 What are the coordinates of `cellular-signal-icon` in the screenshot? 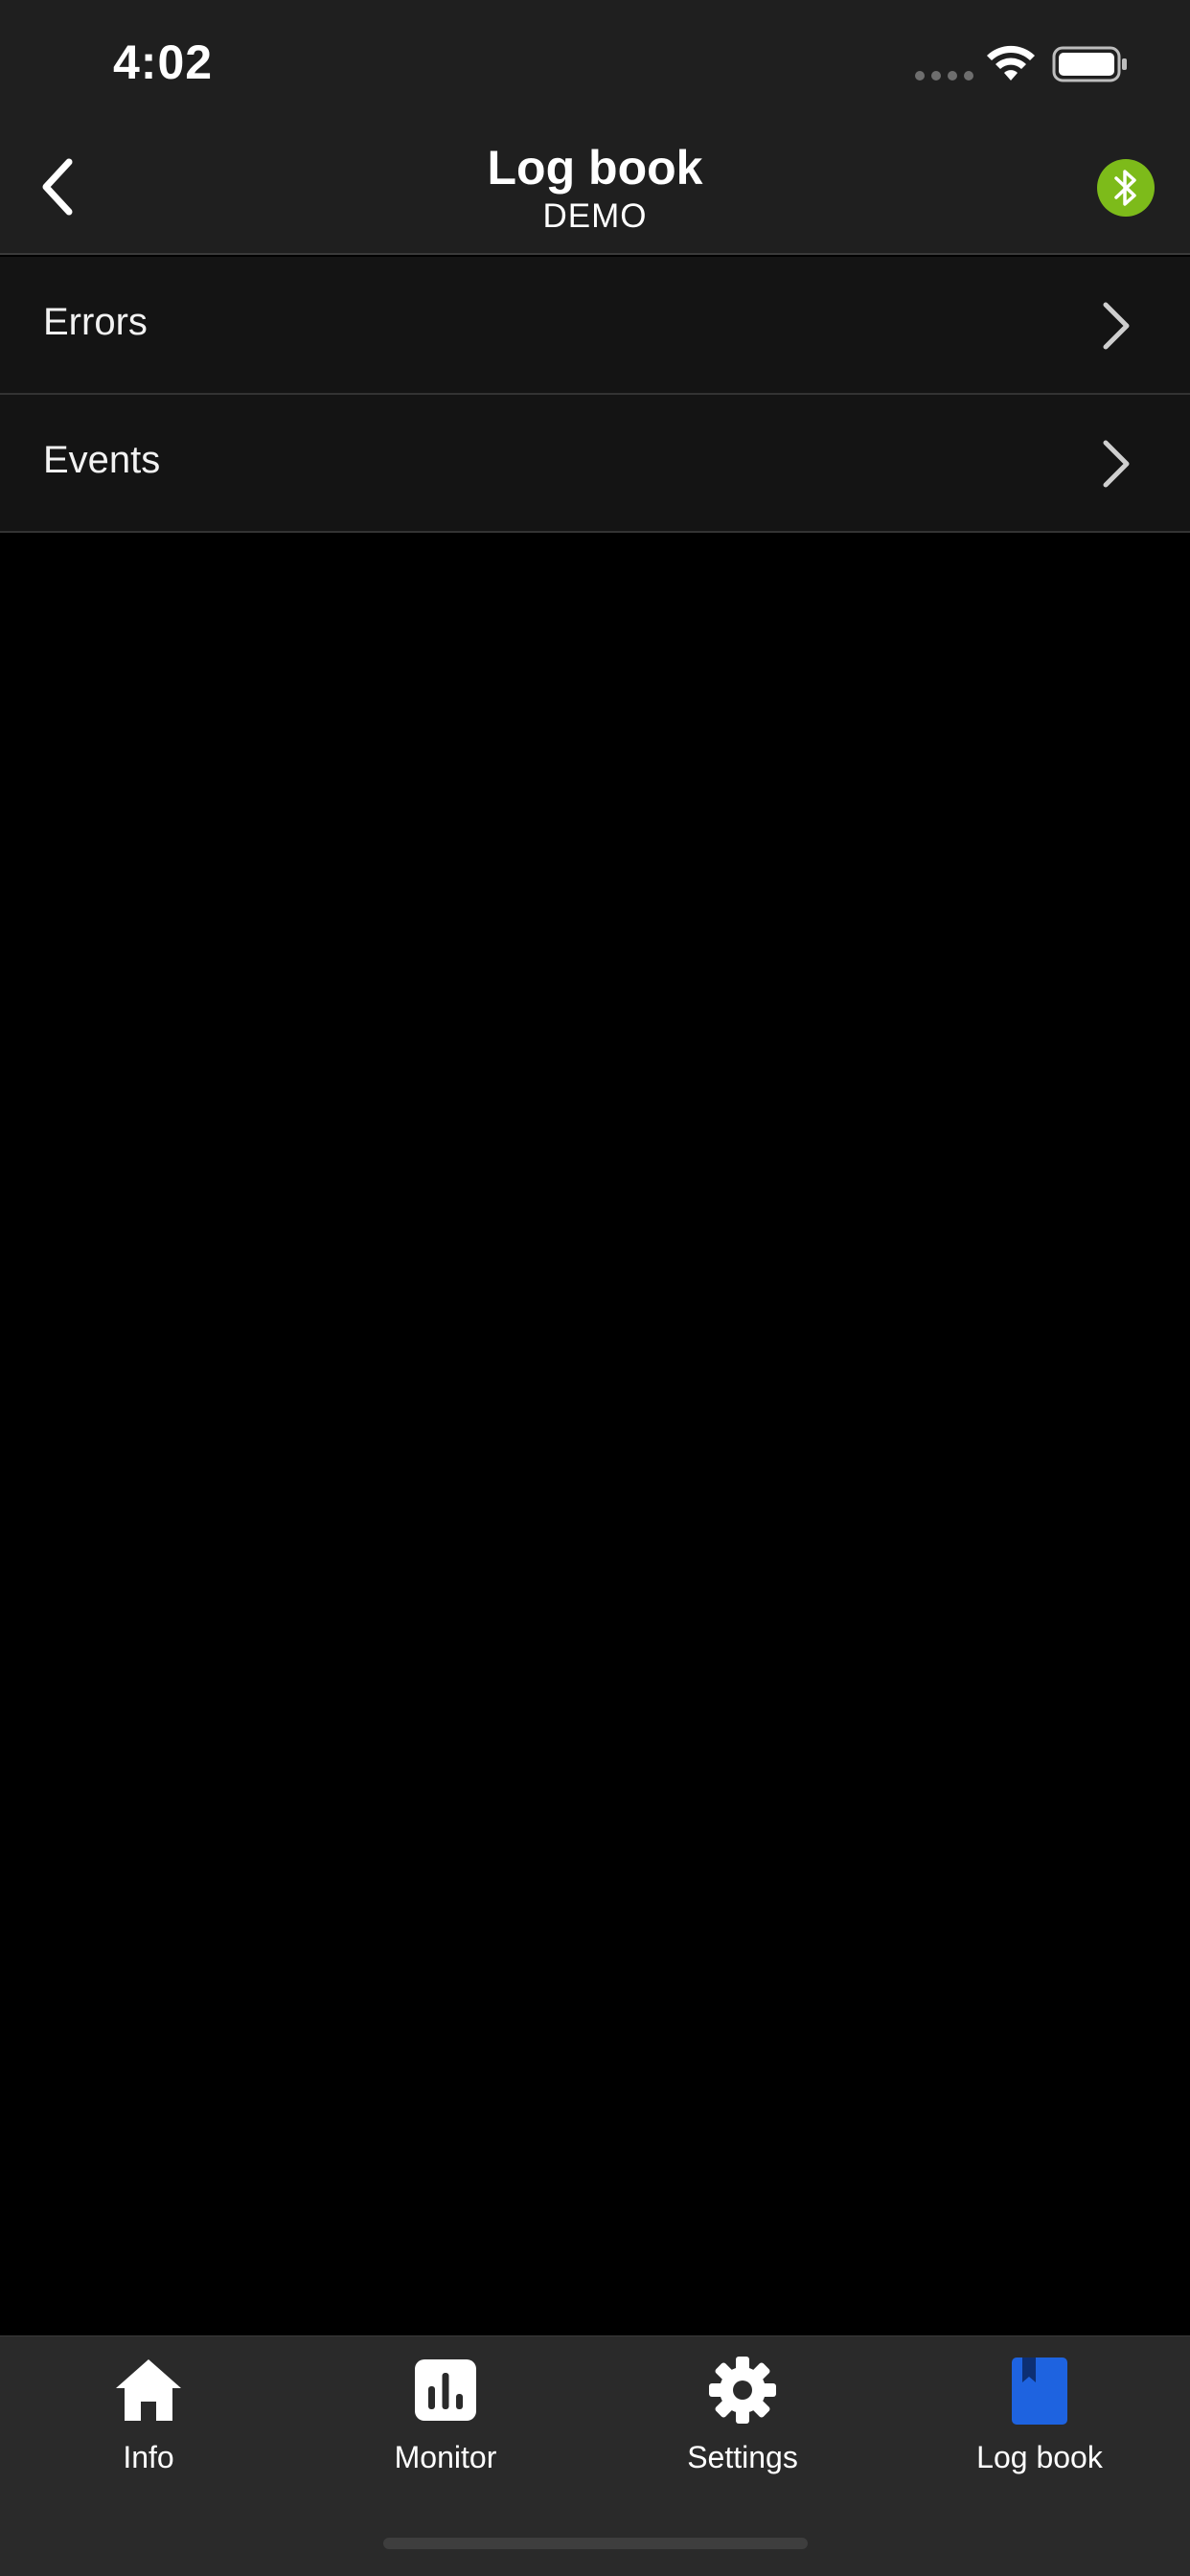 It's located at (944, 75).